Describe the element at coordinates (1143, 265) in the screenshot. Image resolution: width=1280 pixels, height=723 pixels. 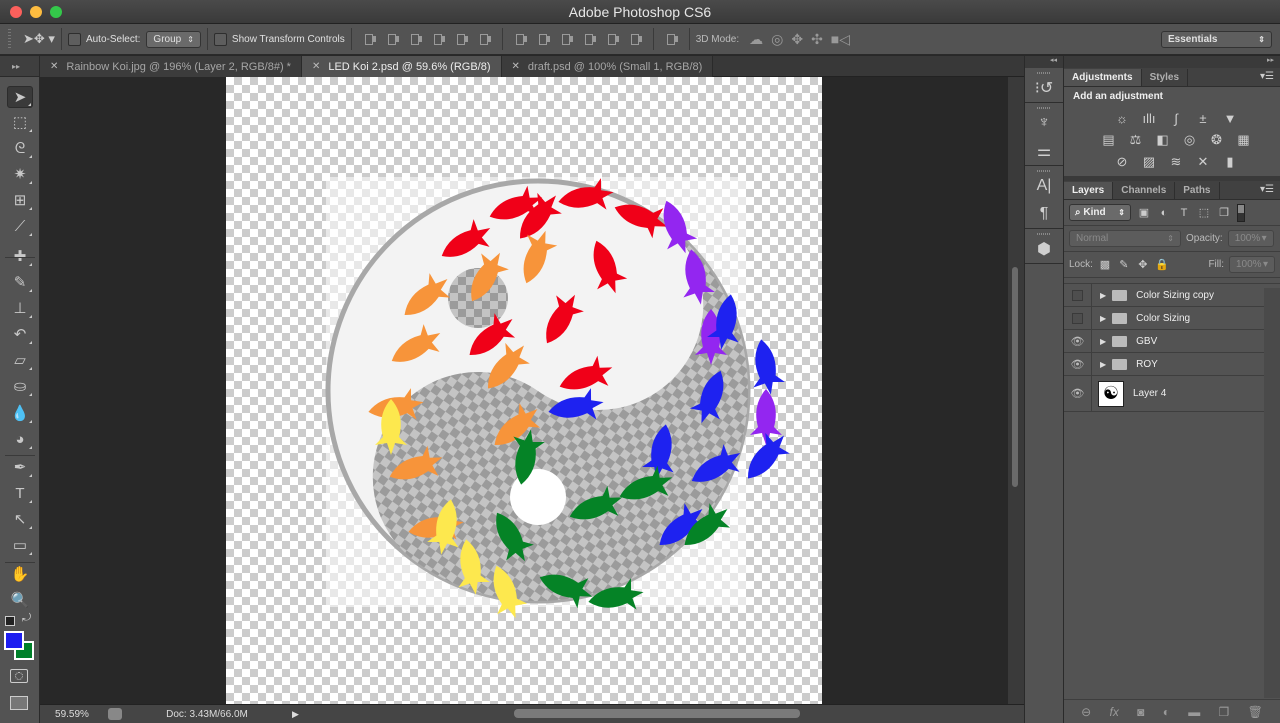
I see `lock-position-icon: ✥` at that location.